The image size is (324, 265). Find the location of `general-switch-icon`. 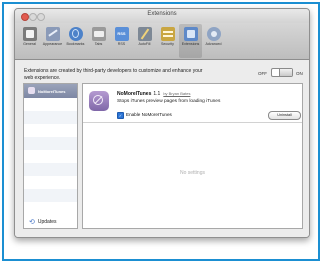

general-switch-icon is located at coordinates (29, 34).